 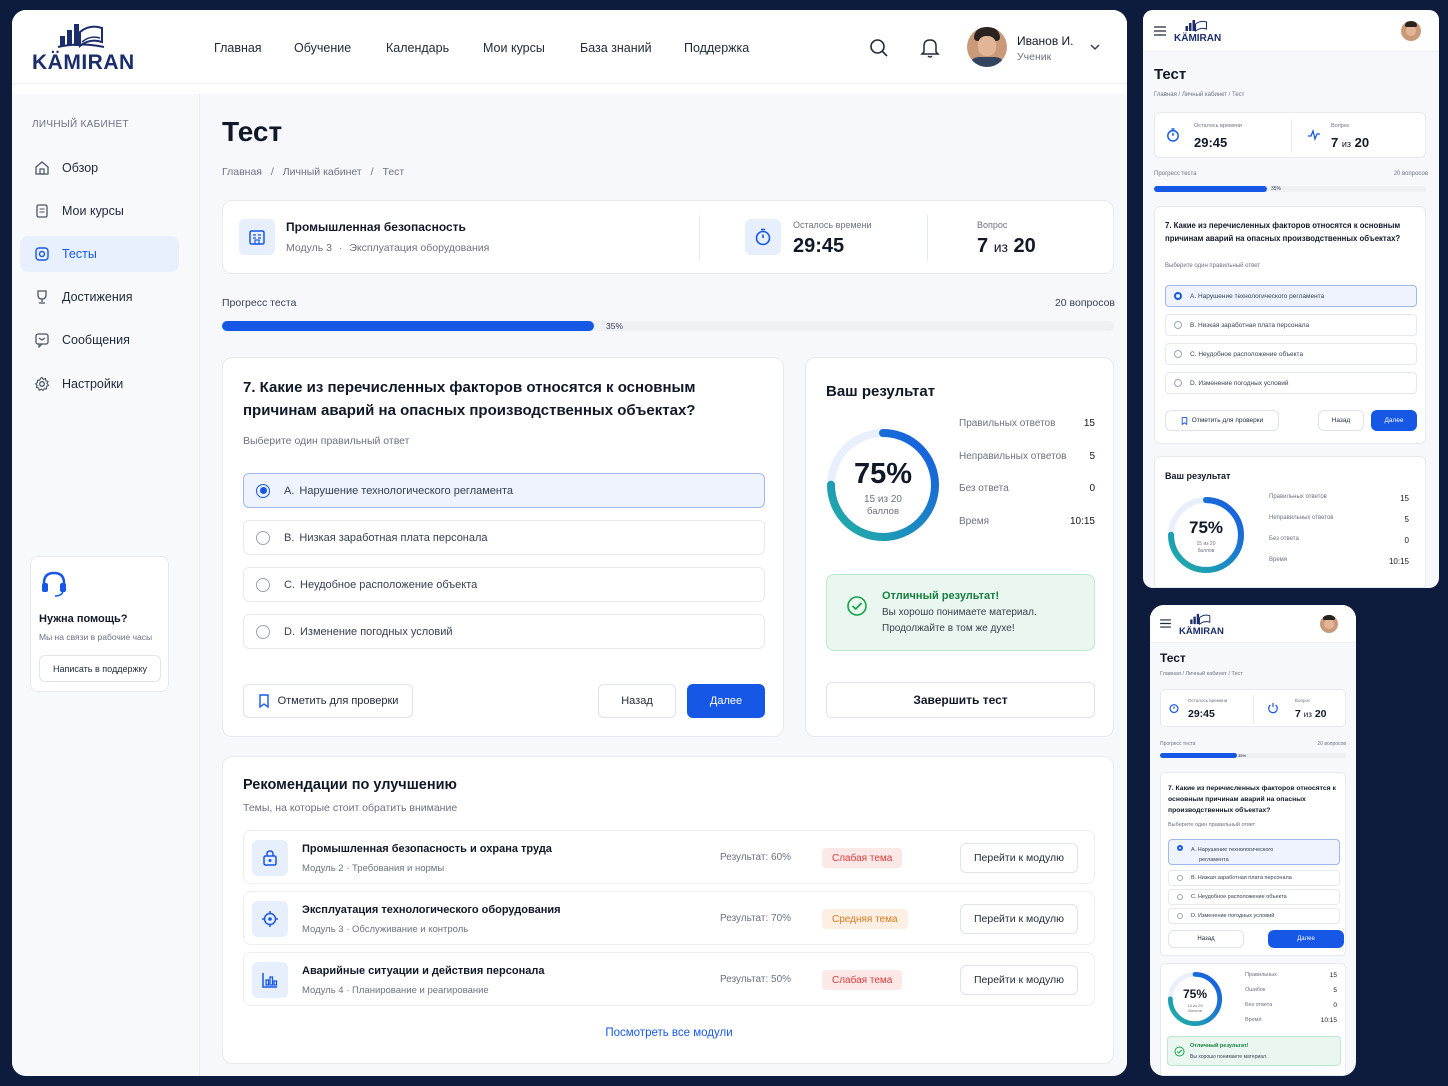 What do you see at coordinates (99, 168) in the screenshot?
I see `sidebar-item-overview: Обзор` at bounding box center [99, 168].